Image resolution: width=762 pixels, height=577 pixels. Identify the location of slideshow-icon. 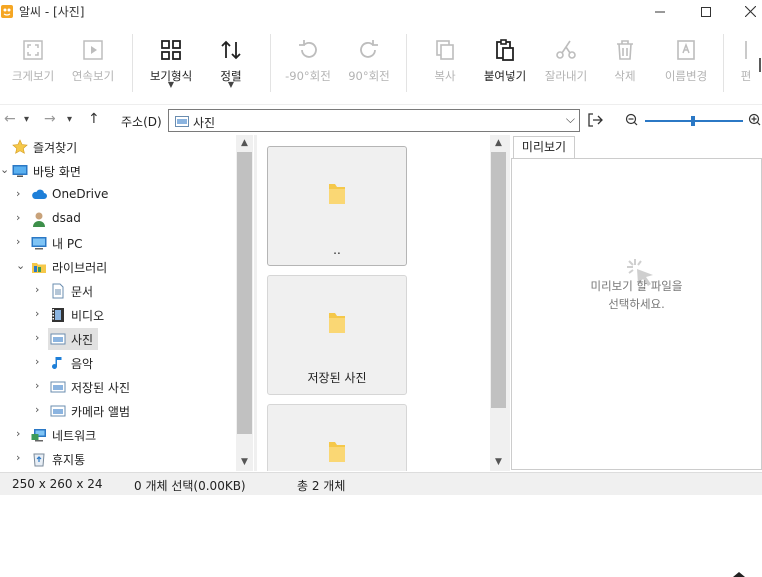
(93, 50).